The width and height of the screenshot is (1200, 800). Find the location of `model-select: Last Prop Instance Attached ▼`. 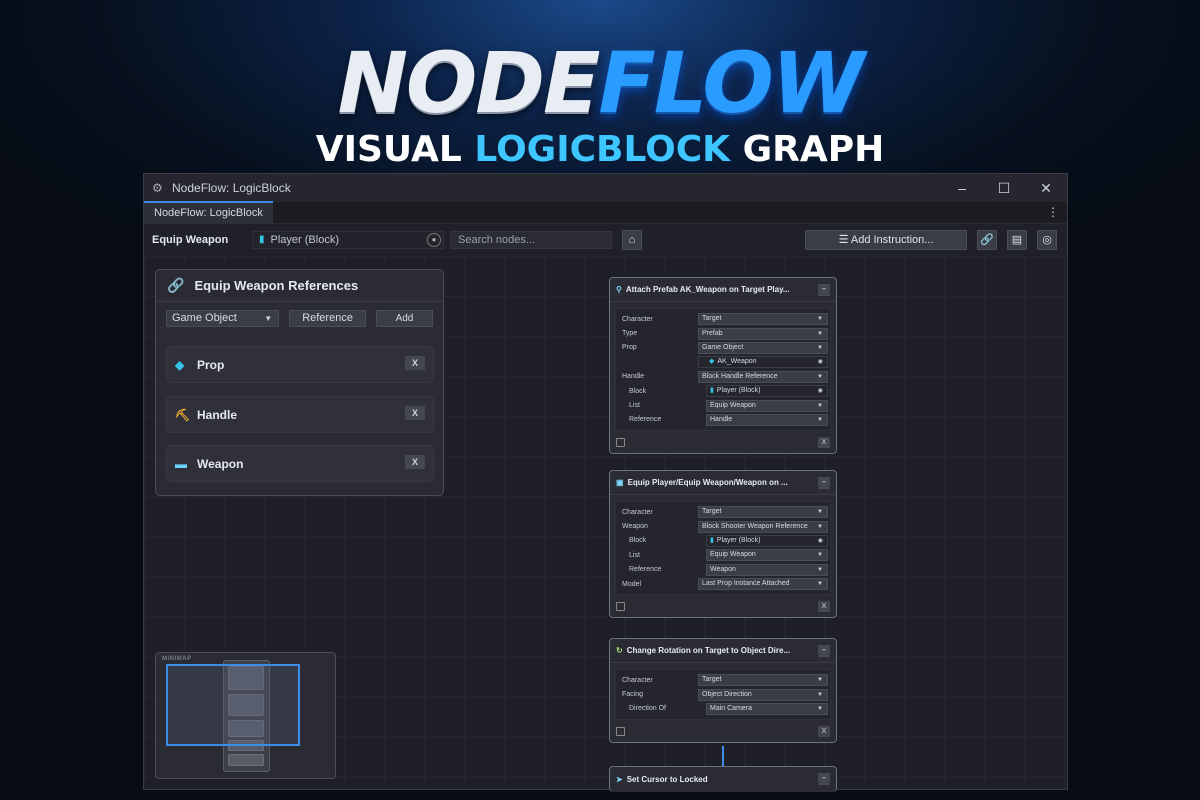

model-select: Last Prop Instance Attached ▼ is located at coordinates (763, 584).